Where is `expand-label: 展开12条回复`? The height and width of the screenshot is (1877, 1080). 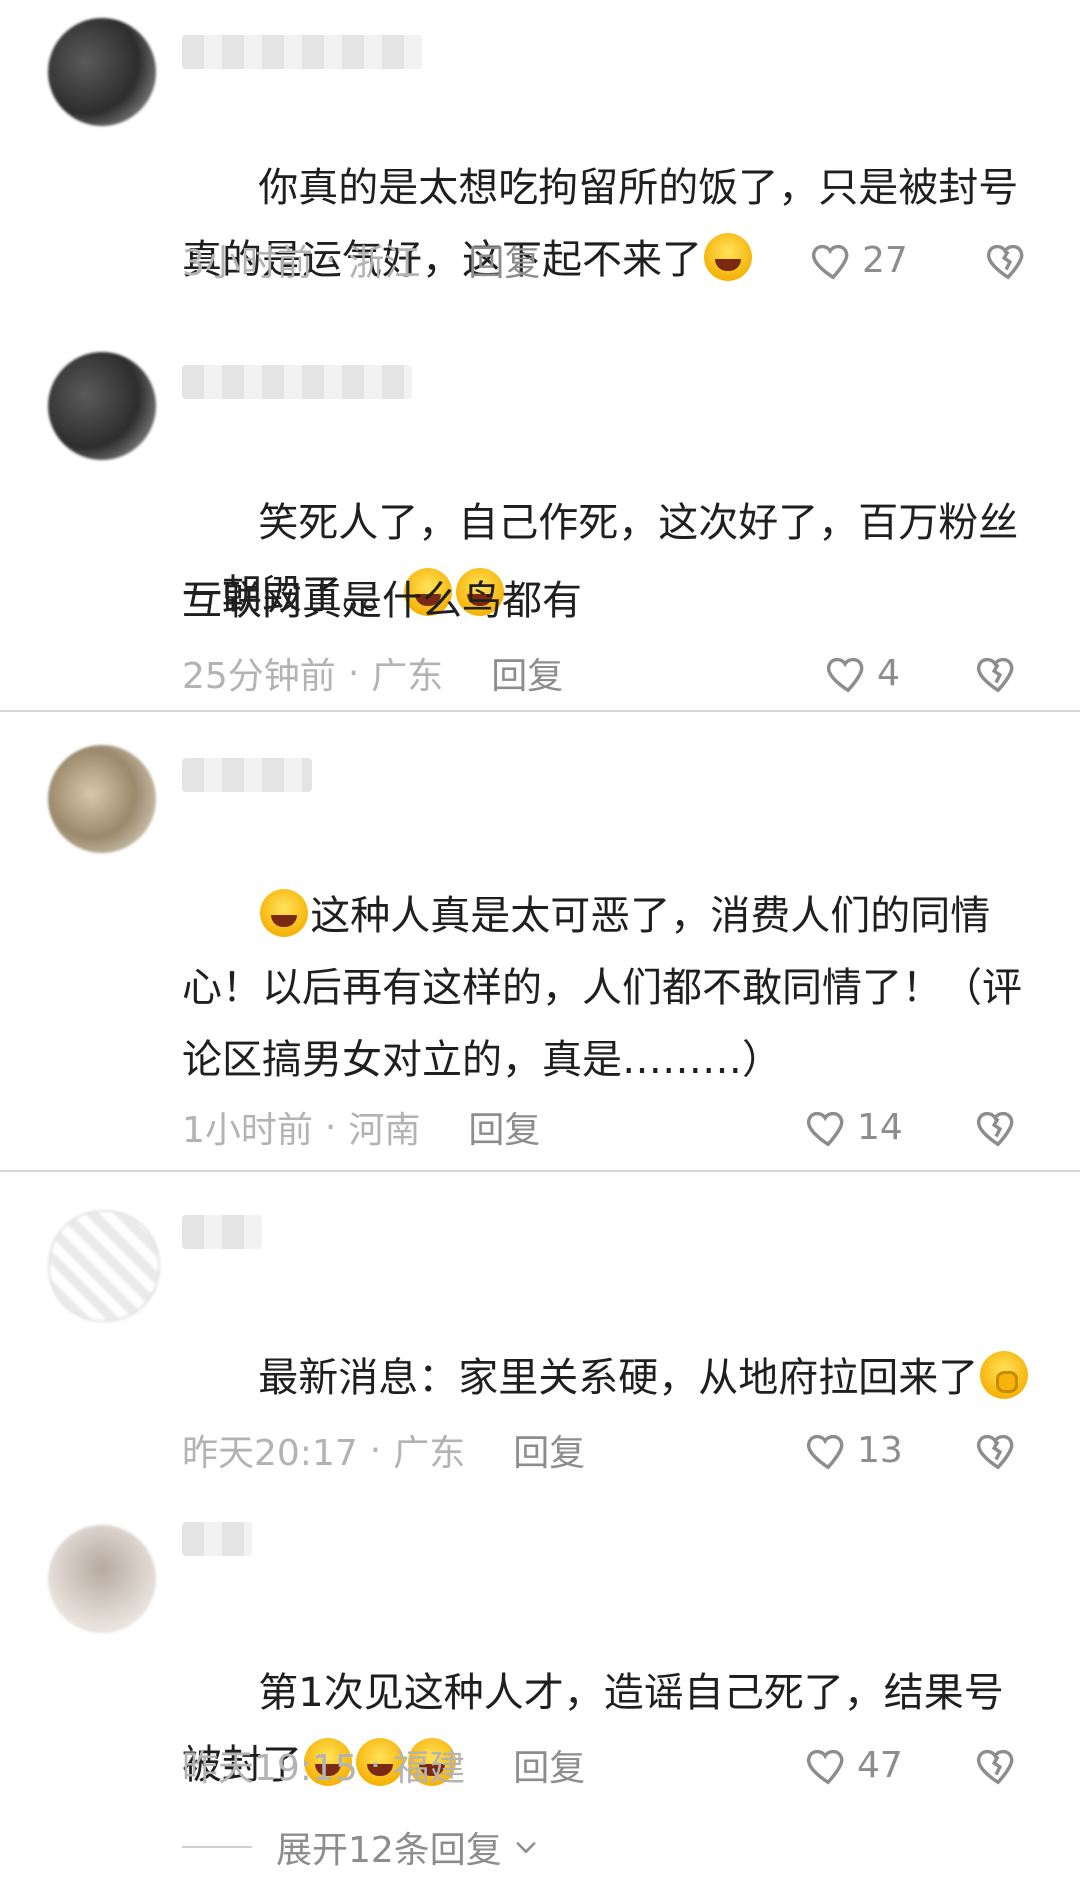 expand-label: 展开12条回复 is located at coordinates (389, 1850).